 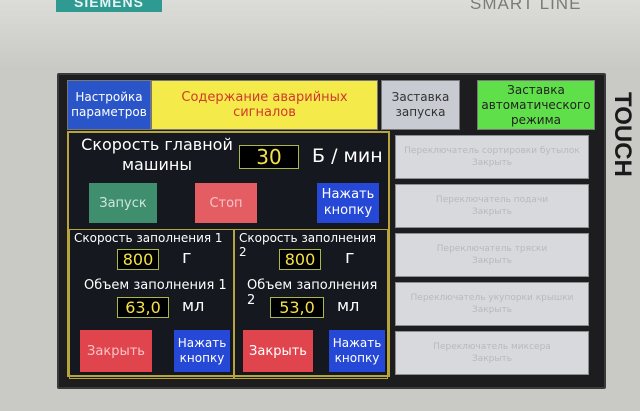 I want to click on switch-title: Переключатель тряски, so click(x=492, y=249).